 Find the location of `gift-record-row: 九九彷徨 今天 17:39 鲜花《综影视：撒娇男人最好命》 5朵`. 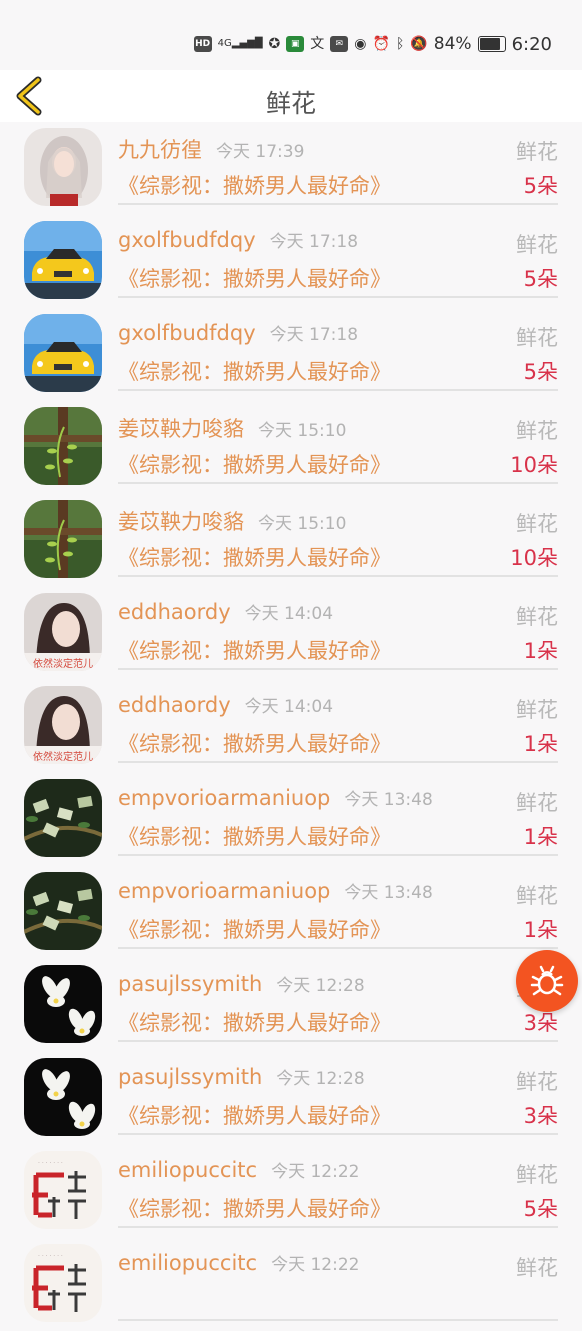

gift-record-row: 九九彷徨 今天 17:39 鲜花《综影视：撒娇男人最好命》 5朵 is located at coordinates (291, 168).